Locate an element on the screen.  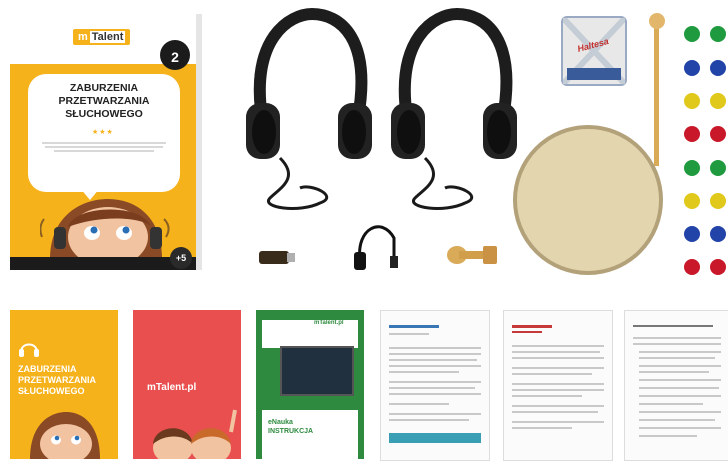
book-red: mTalent.pl is located at coordinates (187, 384).